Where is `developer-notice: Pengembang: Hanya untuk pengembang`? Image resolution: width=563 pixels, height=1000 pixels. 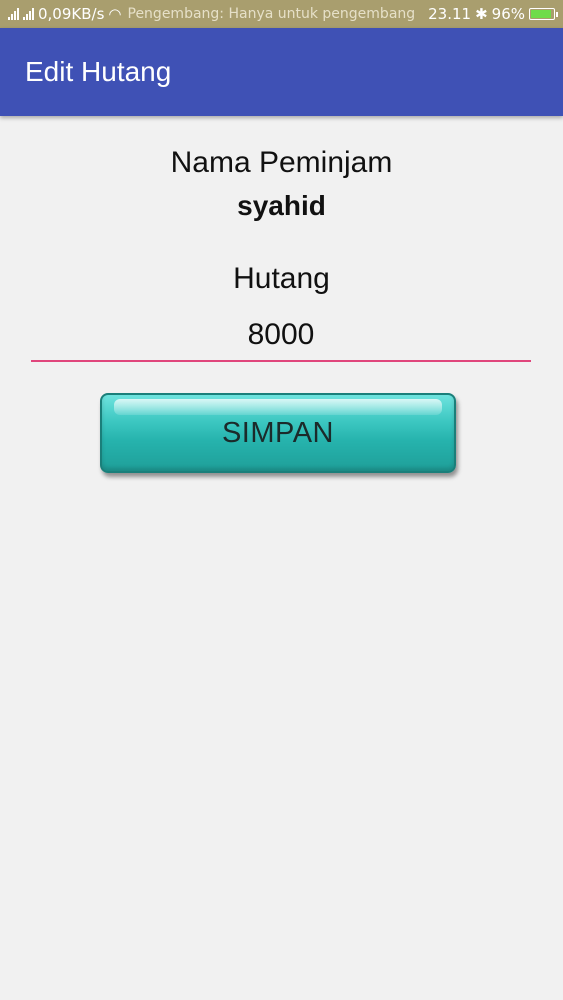 developer-notice: Pengembang: Hanya untuk pengembang is located at coordinates (271, 14).